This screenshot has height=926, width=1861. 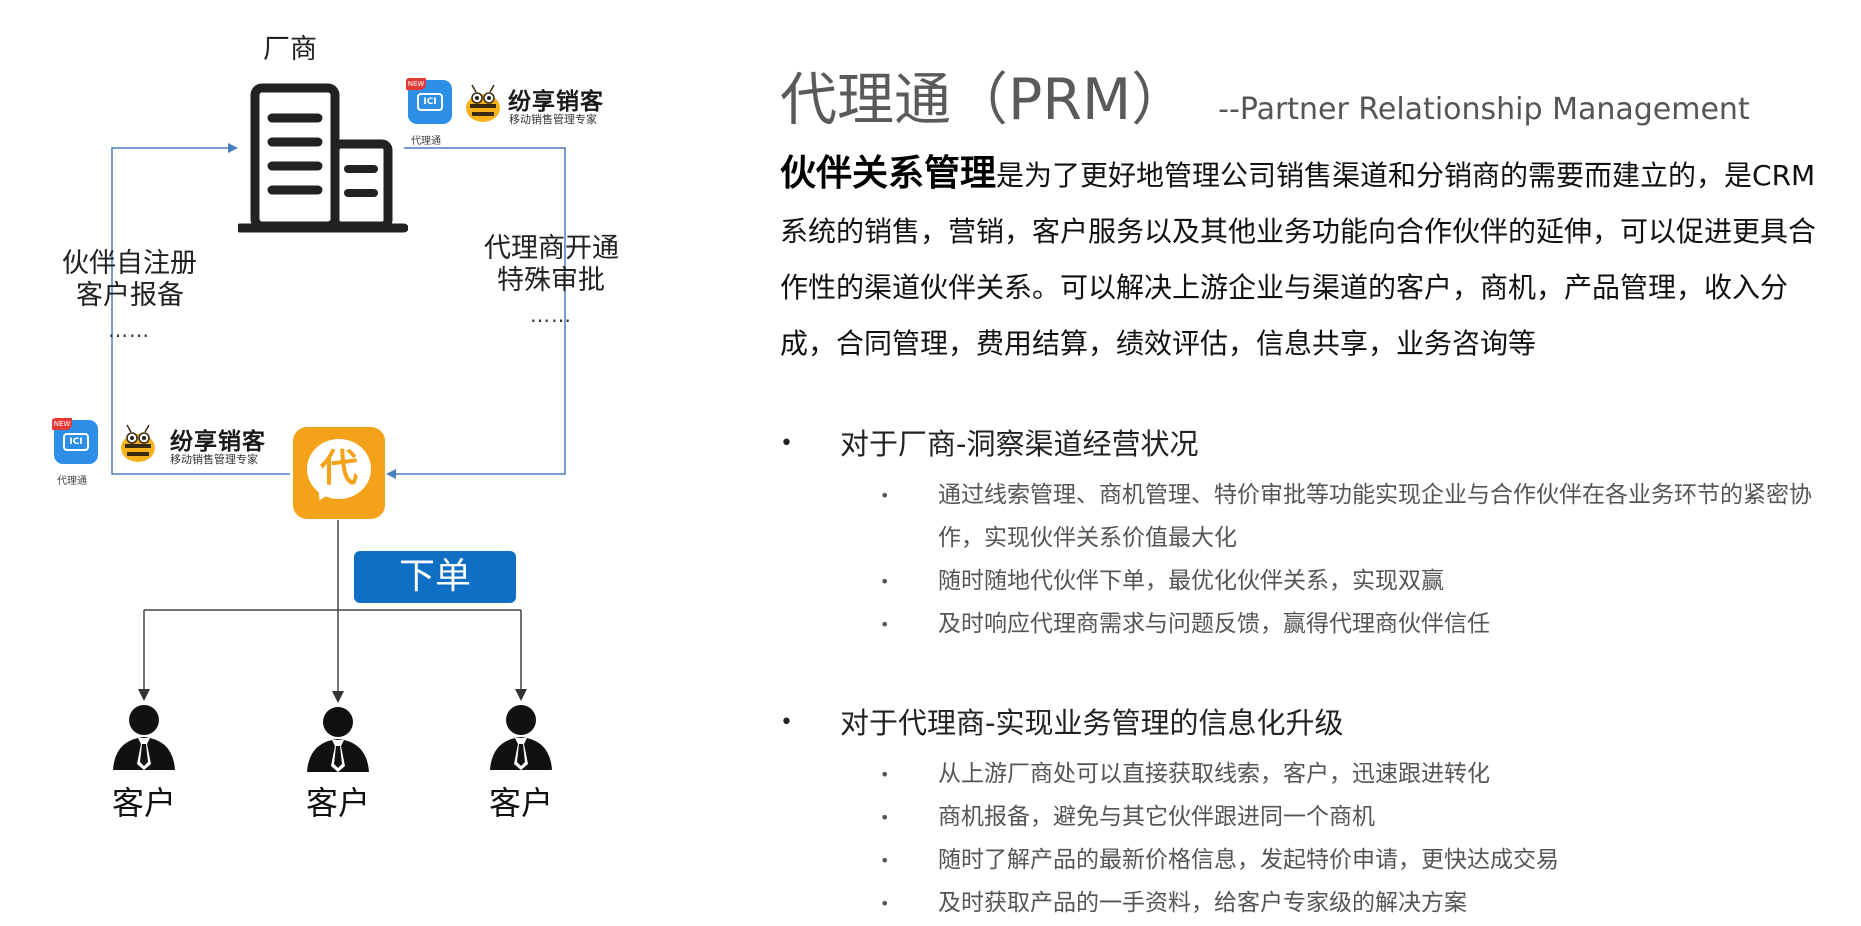 I want to click on left-flow-label-line1: 伙伴自注册, so click(x=129, y=263).